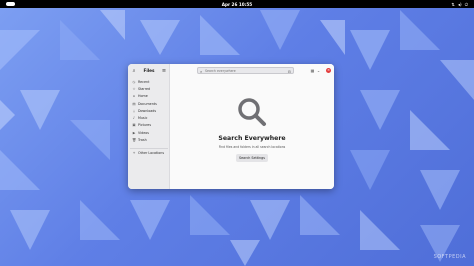  Describe the element at coordinates (252, 158) in the screenshot. I see `search-settings-button: Search Settings` at that location.